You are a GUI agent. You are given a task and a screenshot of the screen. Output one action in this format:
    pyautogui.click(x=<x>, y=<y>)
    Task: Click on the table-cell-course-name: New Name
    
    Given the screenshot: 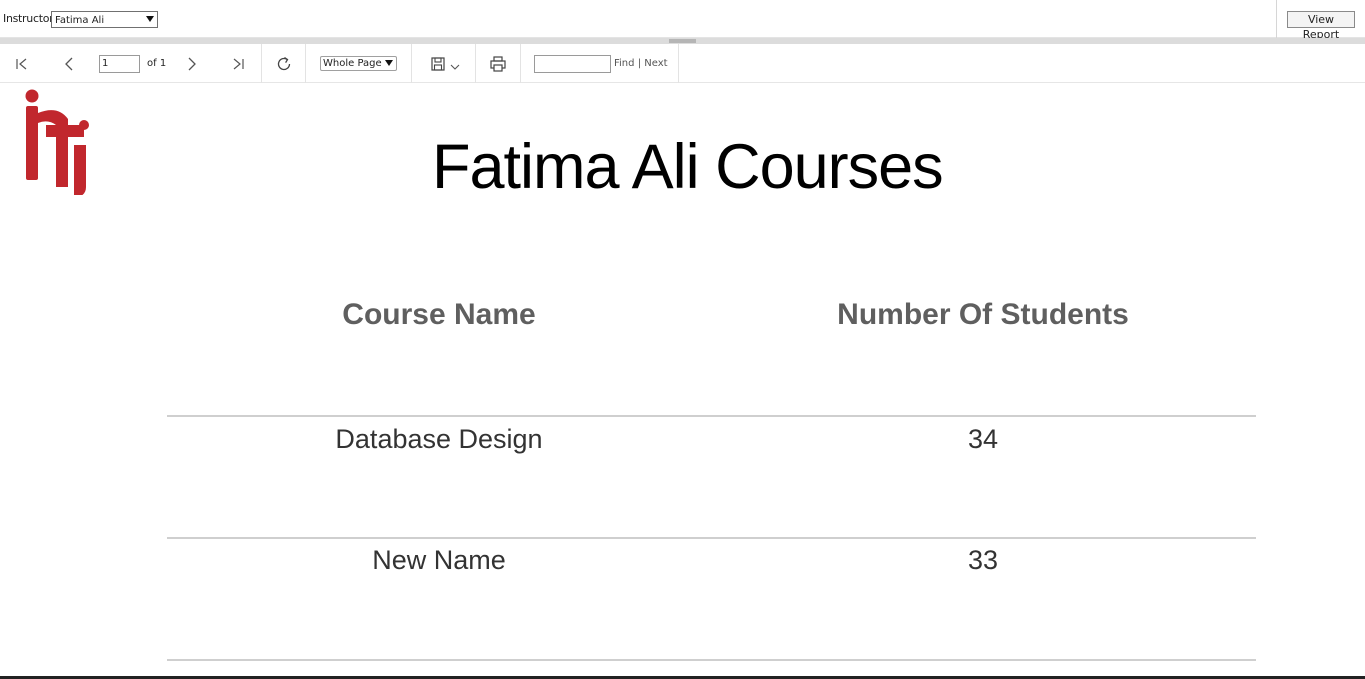 What is the action you would take?
    pyautogui.click(x=439, y=560)
    